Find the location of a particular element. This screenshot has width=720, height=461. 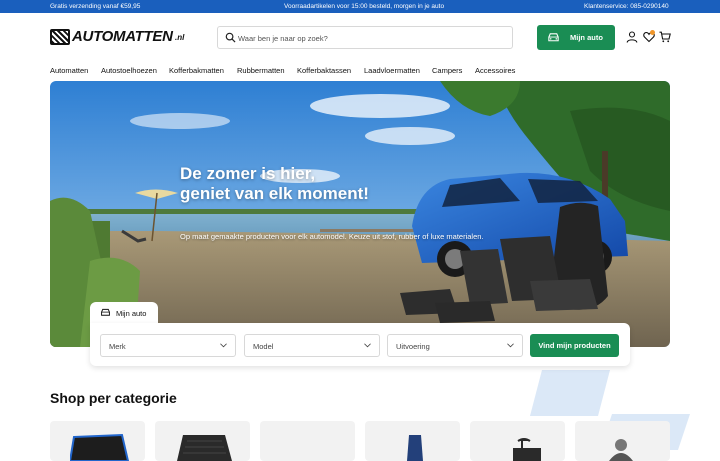

logo-tld: .nl is located at coordinates (180, 37).